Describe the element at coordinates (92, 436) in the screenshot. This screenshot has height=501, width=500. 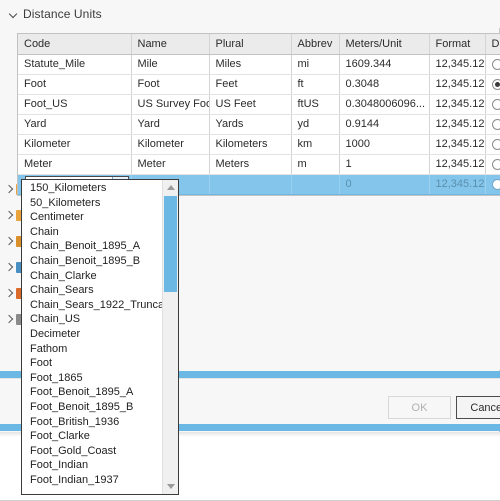
I see `dropdown-option: Foot_Clarke` at that location.